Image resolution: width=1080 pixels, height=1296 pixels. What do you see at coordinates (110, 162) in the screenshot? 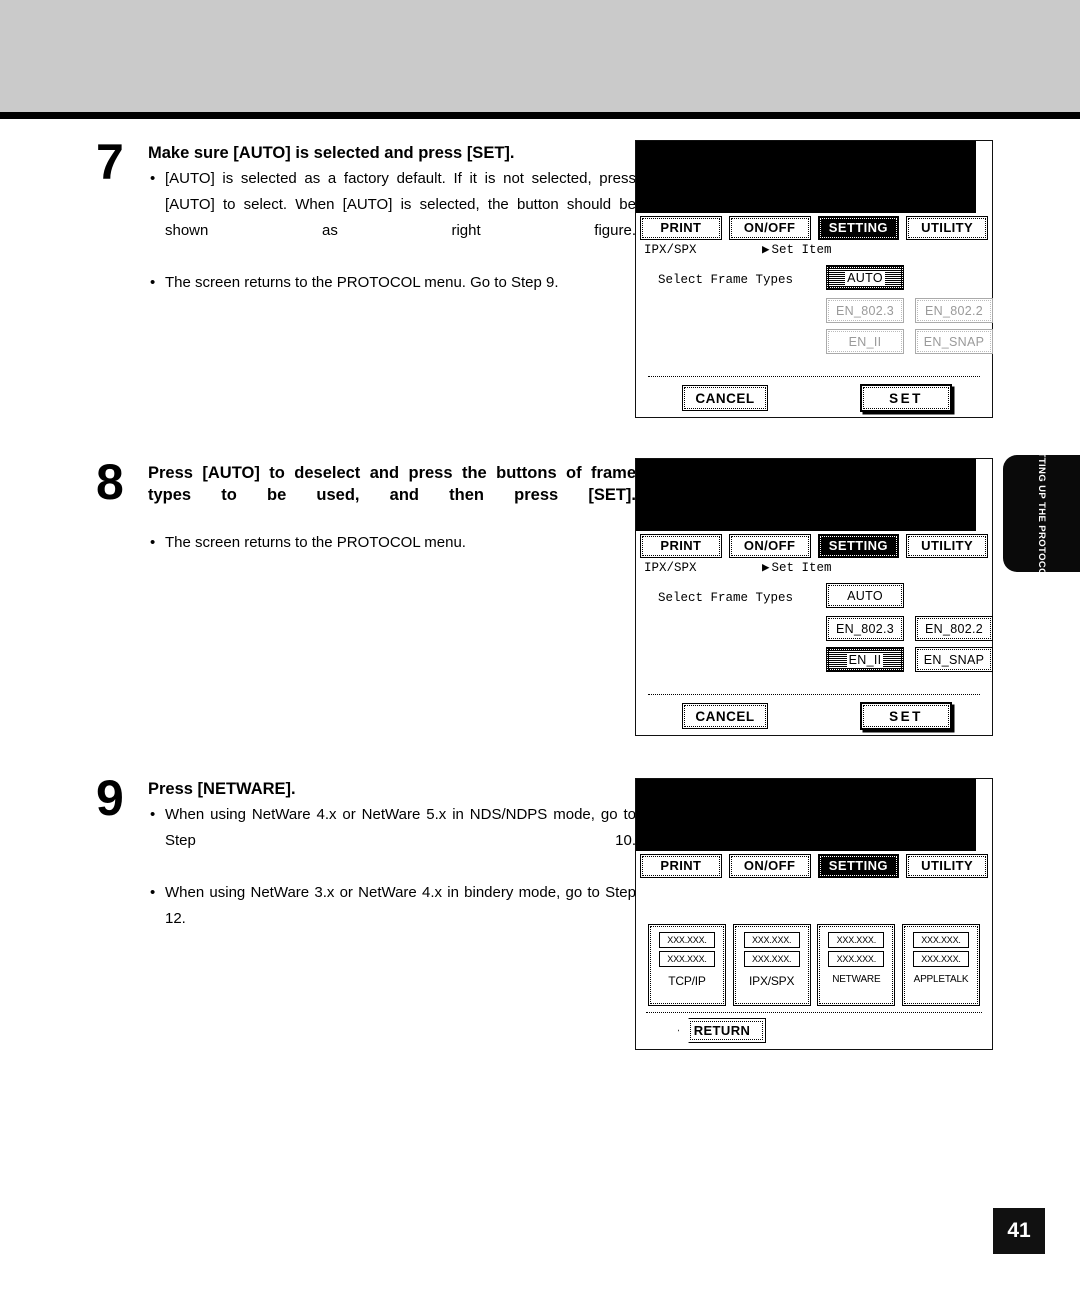
I see `step-7-number: 7` at bounding box center [110, 162].